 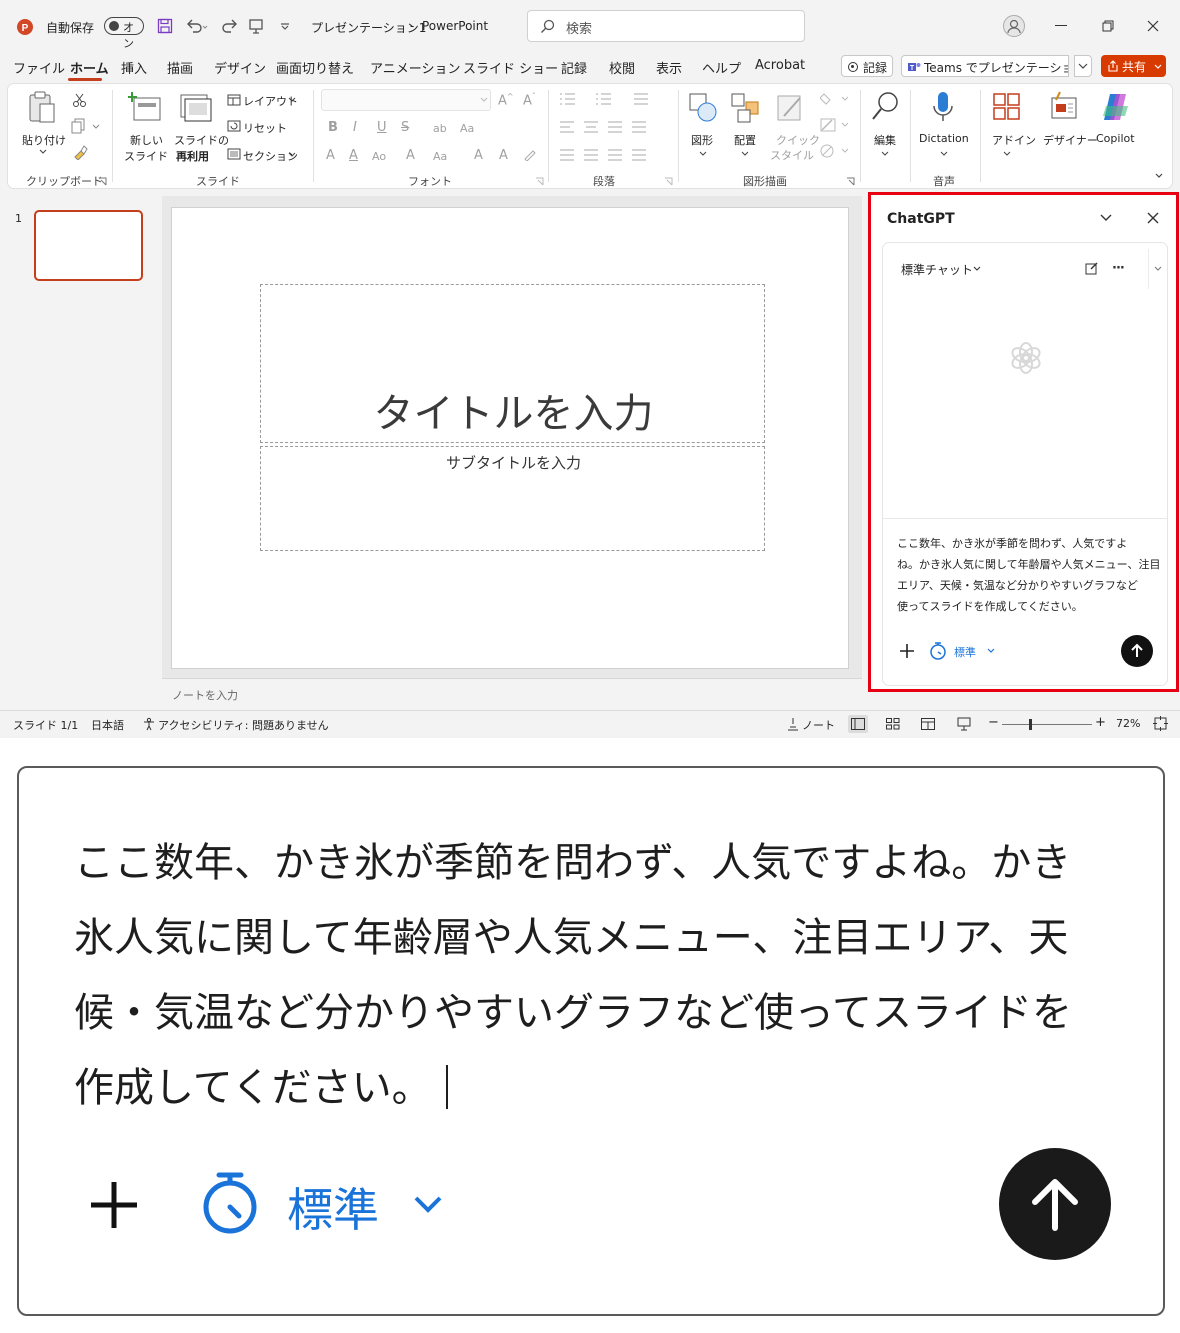 What do you see at coordinates (791, 108) in the screenshot?
I see `quick-styles-icon` at bounding box center [791, 108].